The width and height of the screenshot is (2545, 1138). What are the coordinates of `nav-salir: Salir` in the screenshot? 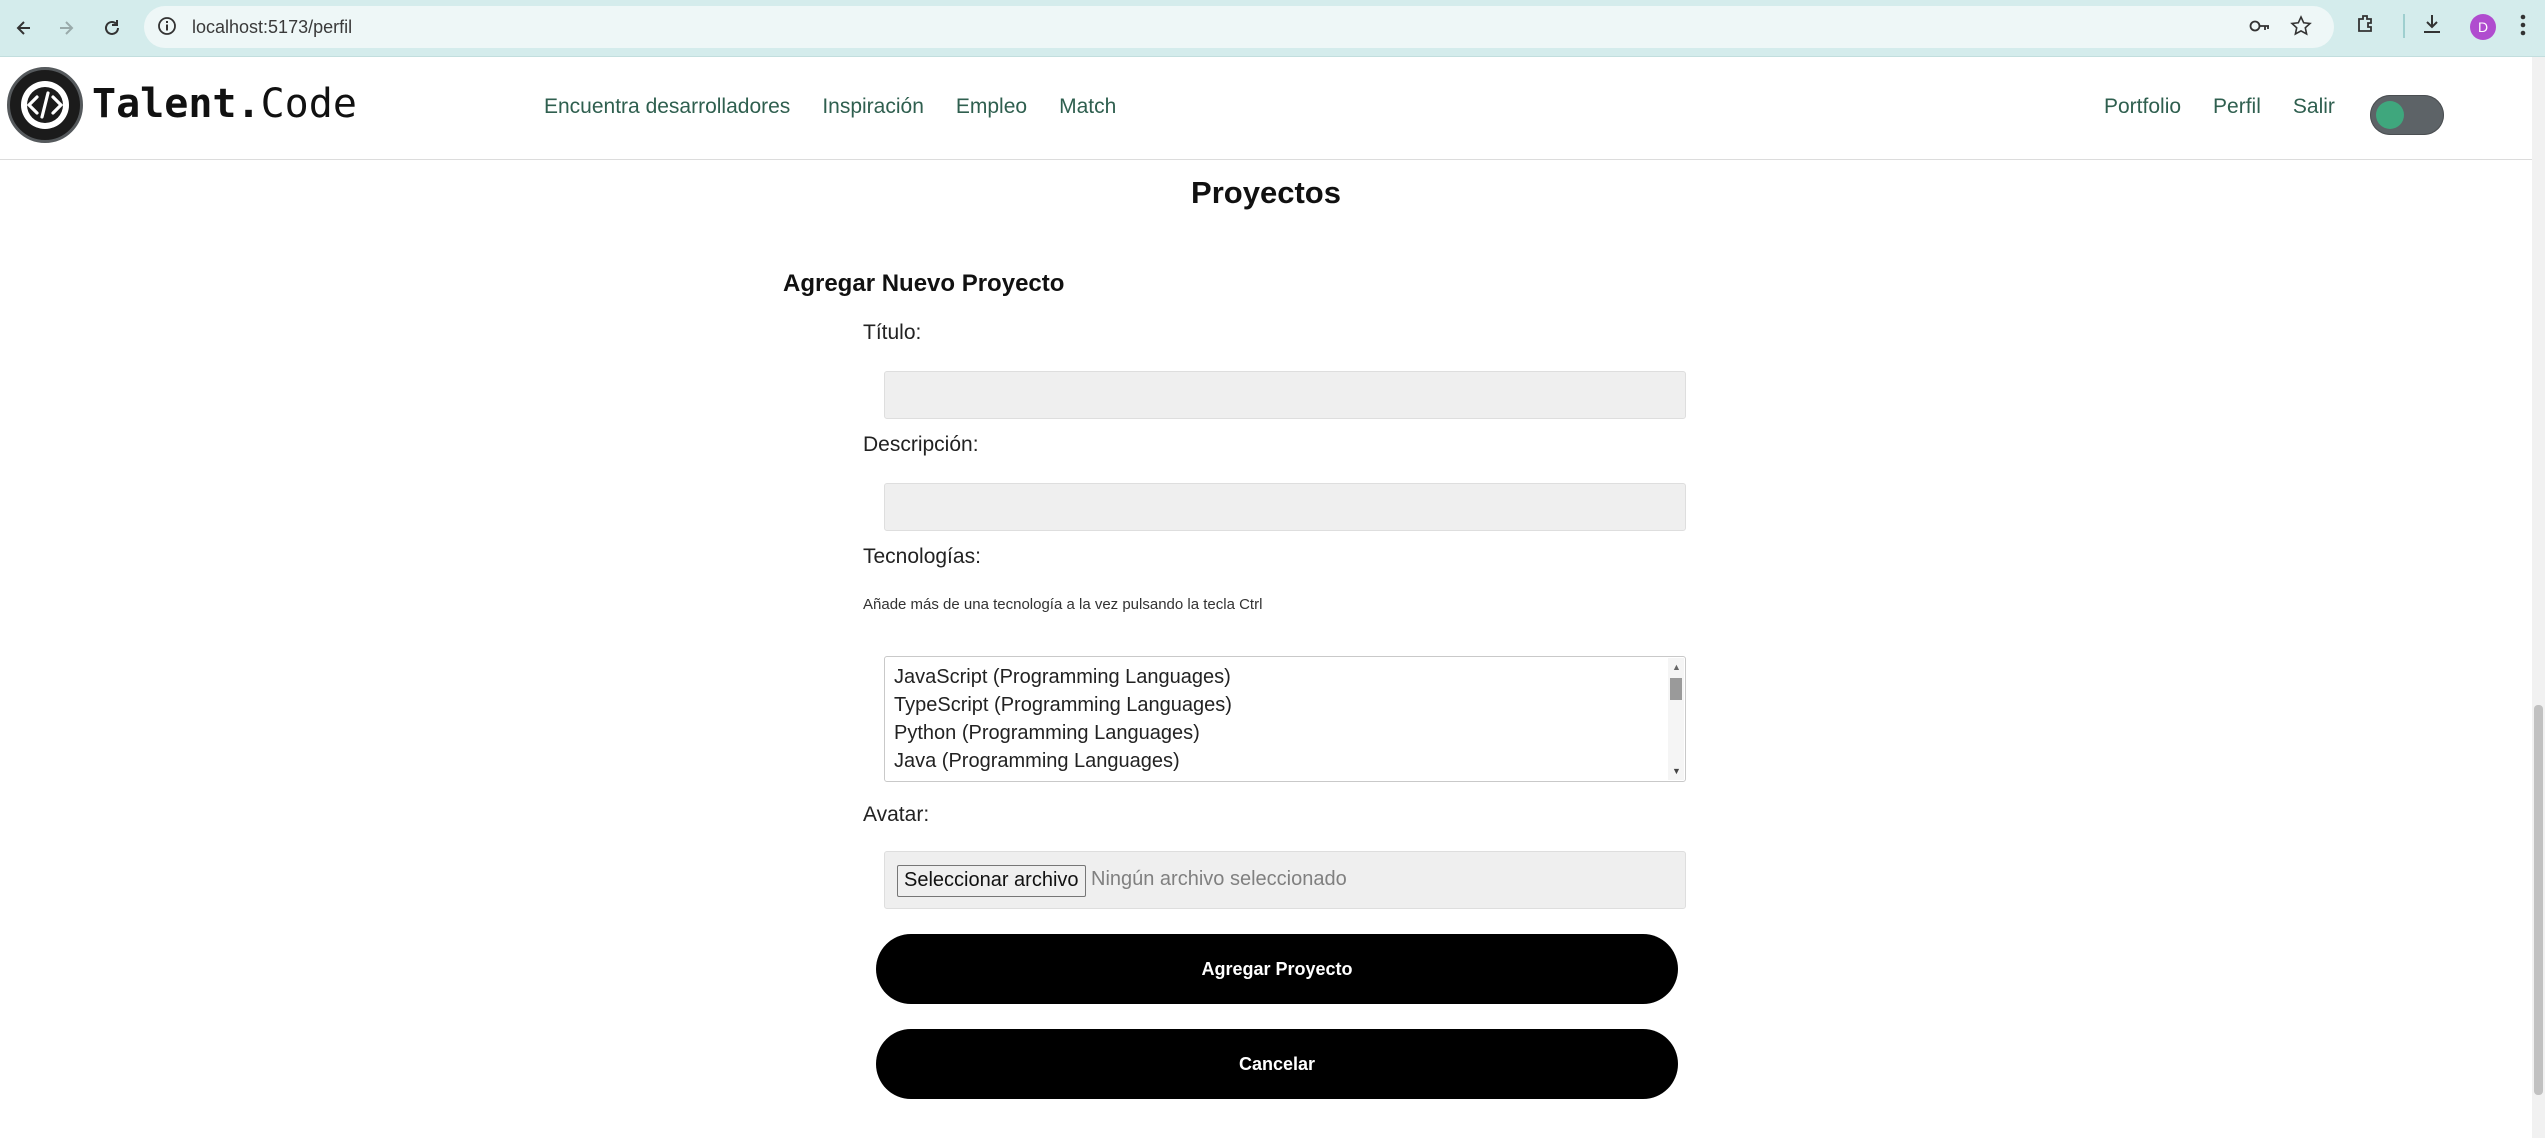 It's located at (2314, 107).